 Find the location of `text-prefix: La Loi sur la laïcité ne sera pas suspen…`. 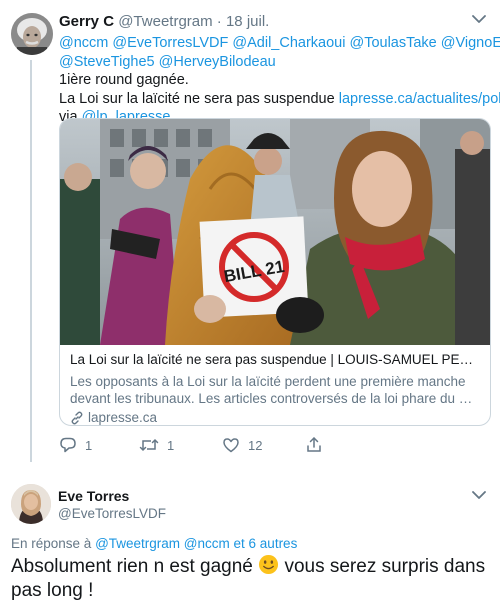

text-prefix: La Loi sur la laïcité ne sera pas suspen… is located at coordinates (199, 98).